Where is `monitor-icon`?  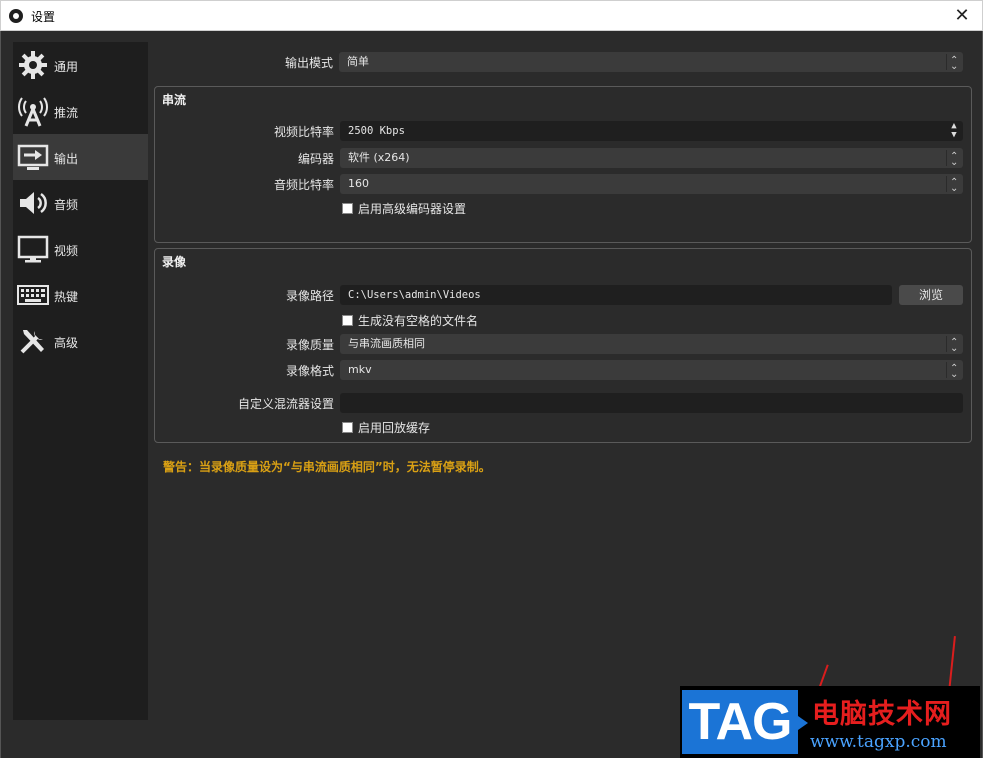
monitor-icon is located at coordinates (33, 249).